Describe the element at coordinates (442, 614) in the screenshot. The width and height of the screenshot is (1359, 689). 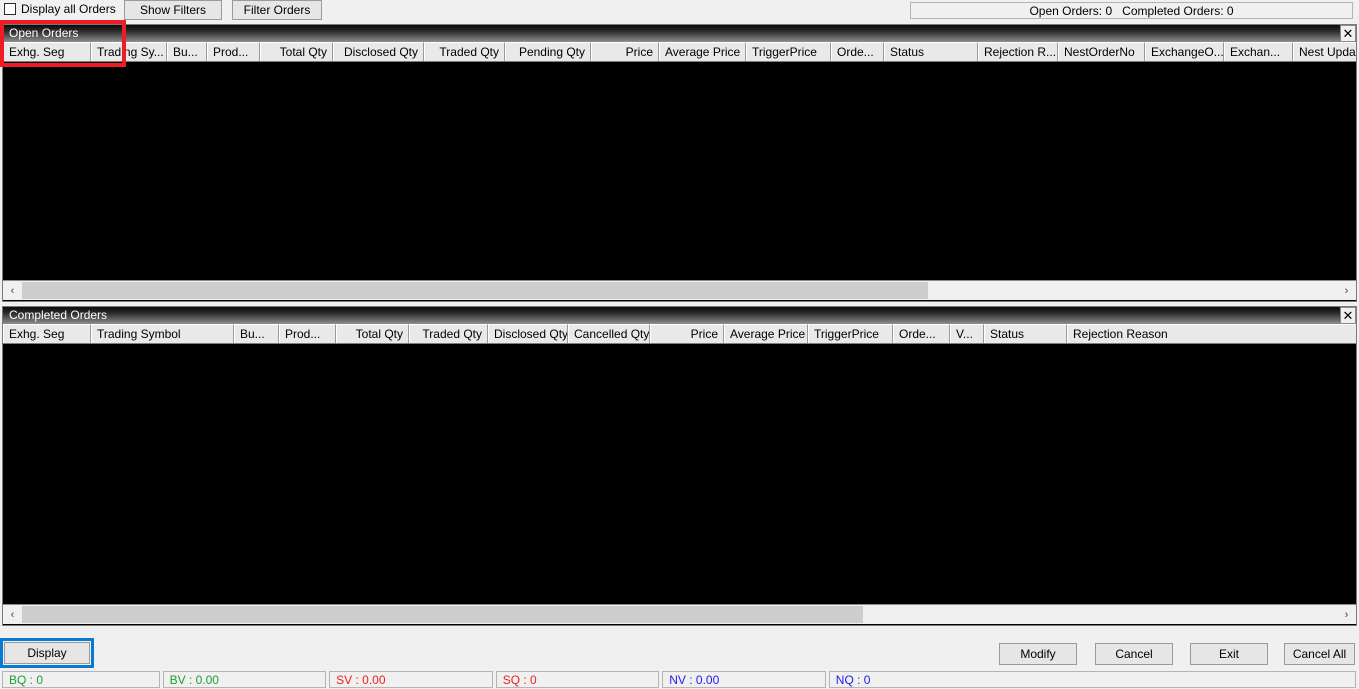
I see `completed-scroll-thumb` at that location.